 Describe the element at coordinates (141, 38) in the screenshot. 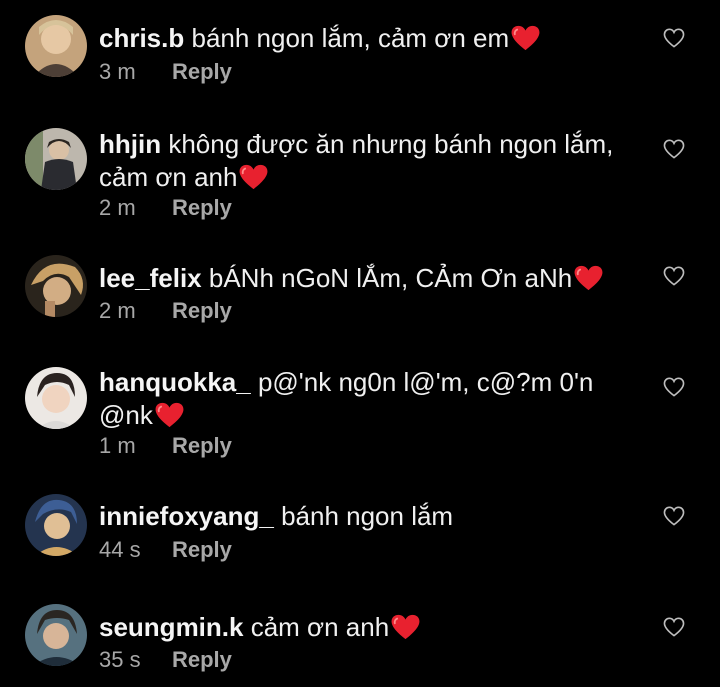

I see `comment-username: chris.b` at that location.